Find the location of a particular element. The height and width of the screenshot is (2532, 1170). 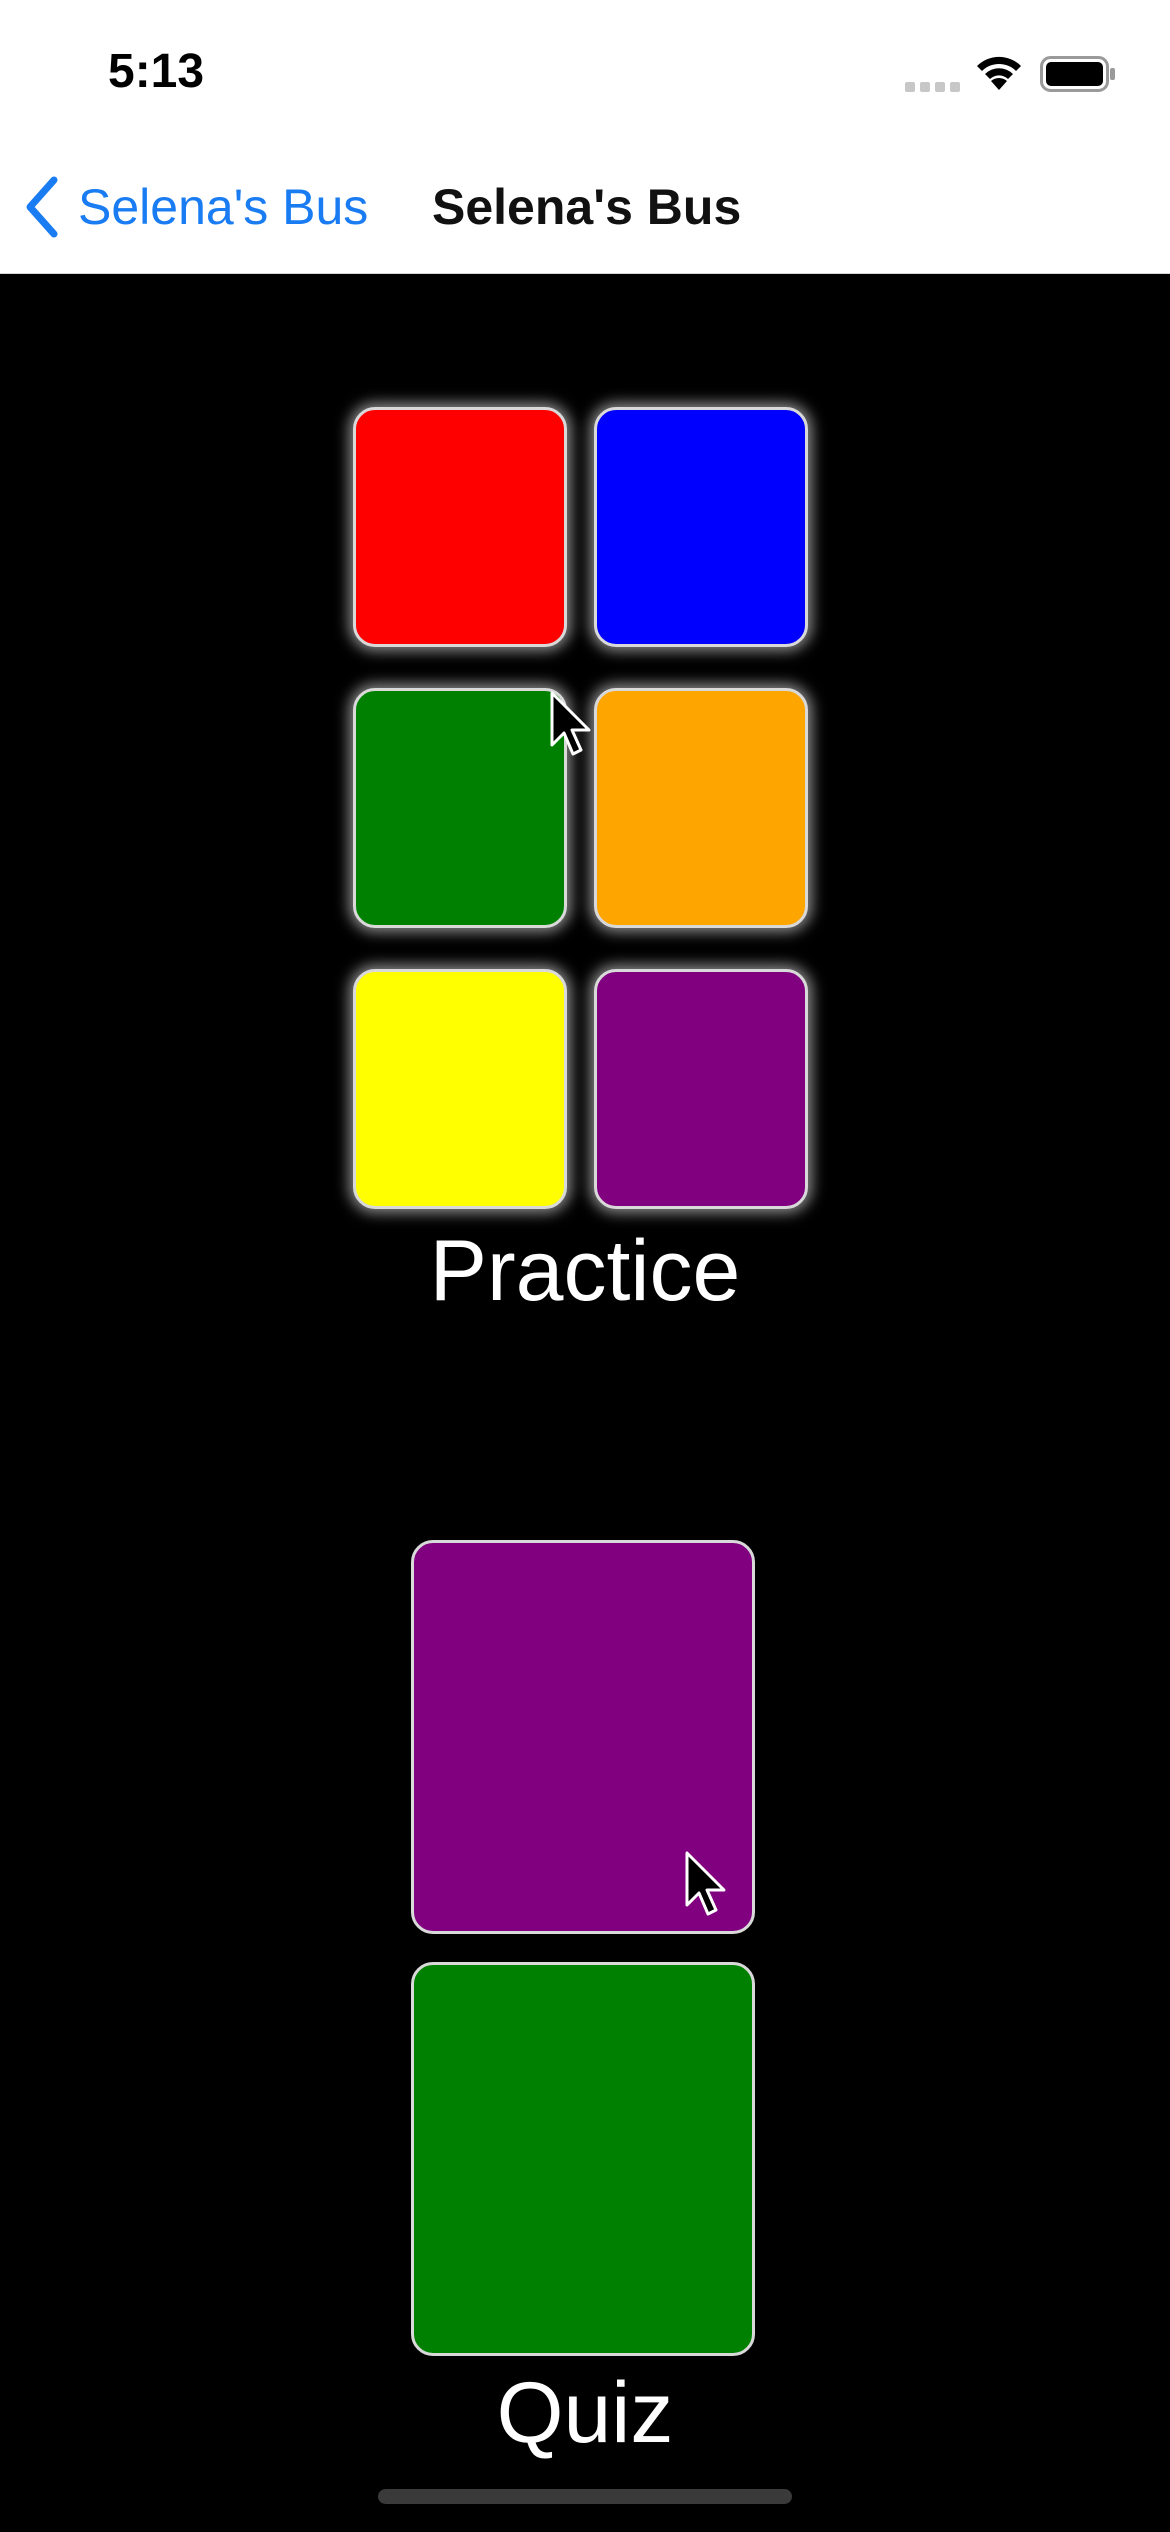

navigation-bar: Selena's Bus Selena's Bus is located at coordinates (585, 207).